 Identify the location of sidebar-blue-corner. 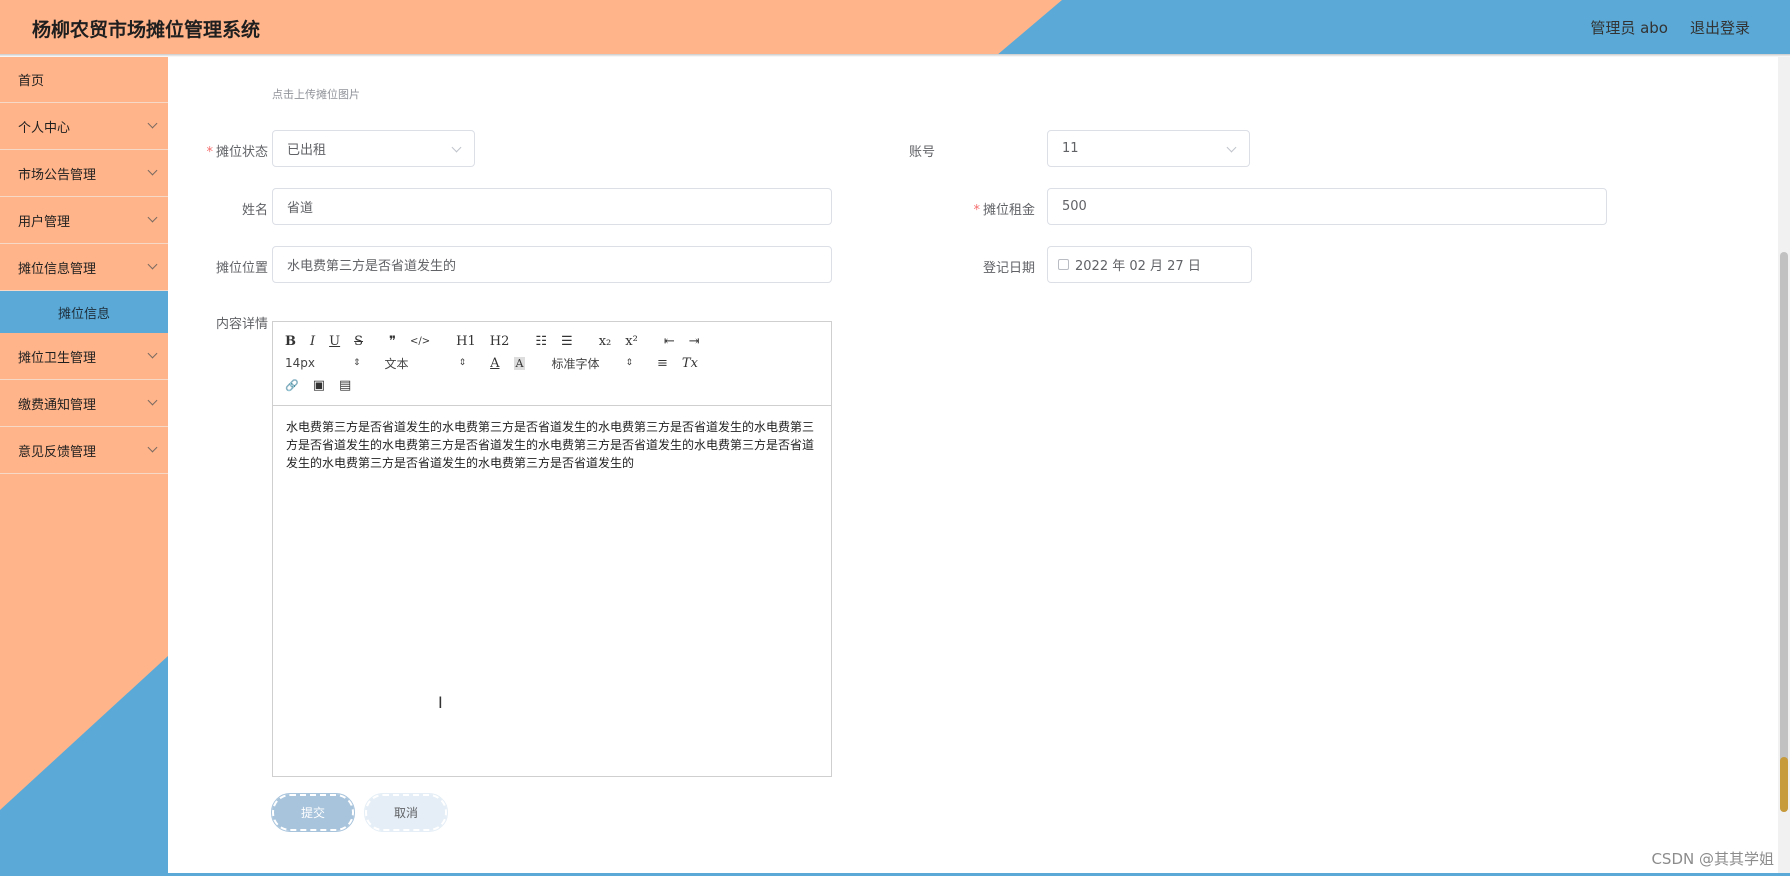
(84, 766).